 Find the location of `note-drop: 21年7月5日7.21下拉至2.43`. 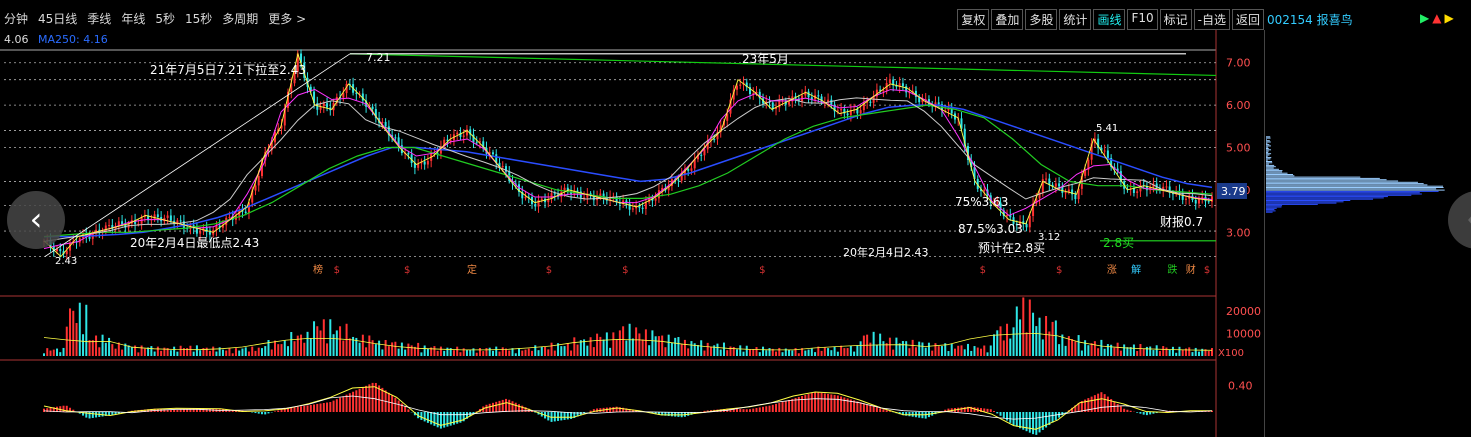

note-drop: 21年7月5日7.21下拉至2.43 is located at coordinates (228, 69).